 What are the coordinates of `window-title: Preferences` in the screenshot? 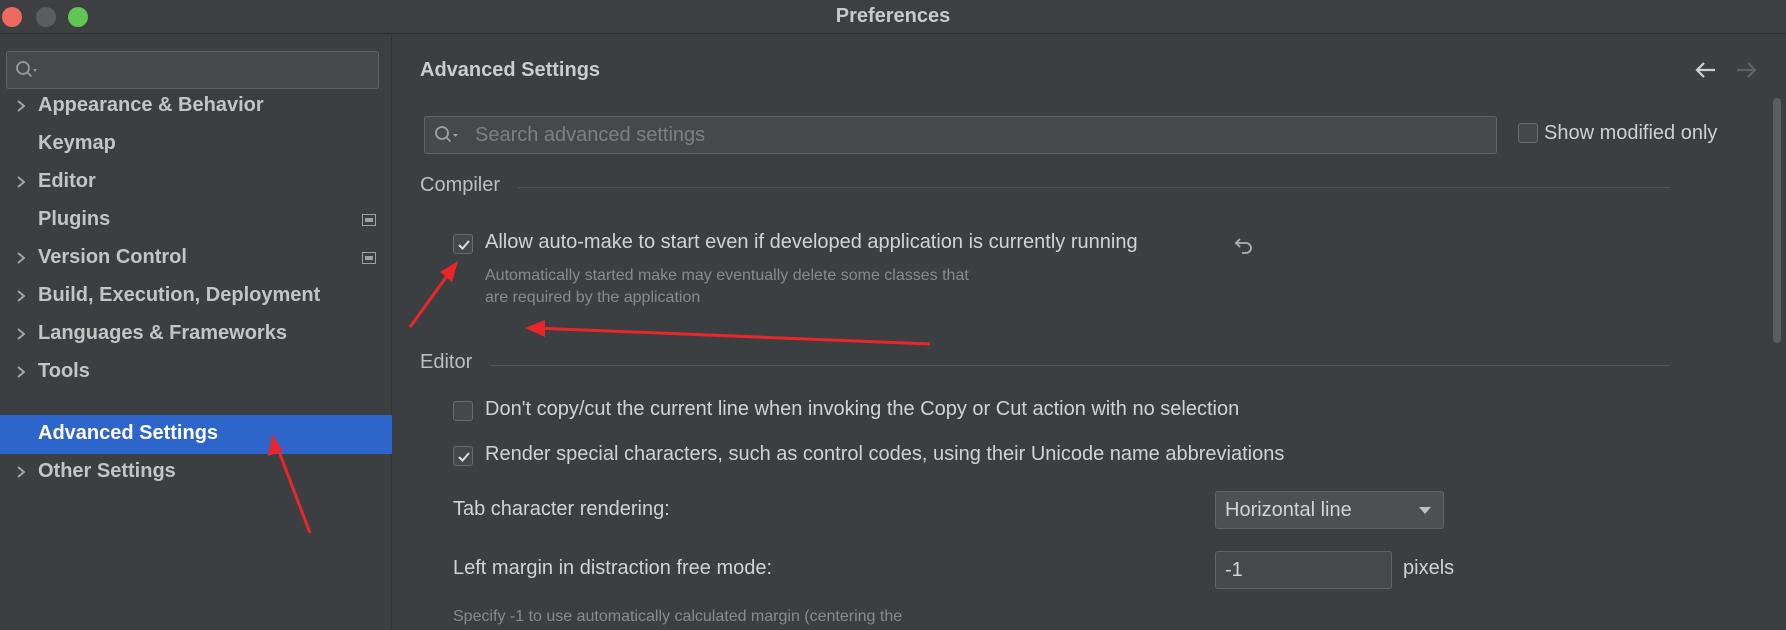 It's located at (893, 16).